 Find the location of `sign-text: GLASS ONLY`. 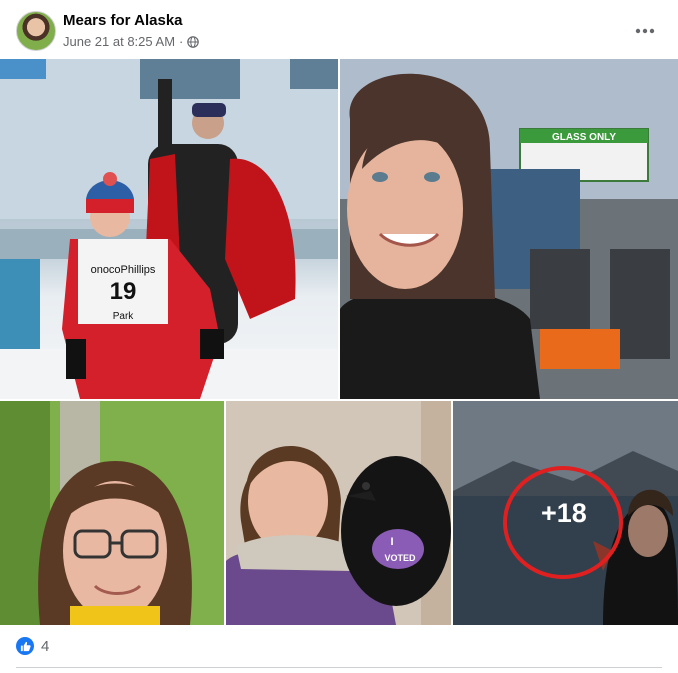

sign-text: GLASS ONLY is located at coordinates (584, 137).